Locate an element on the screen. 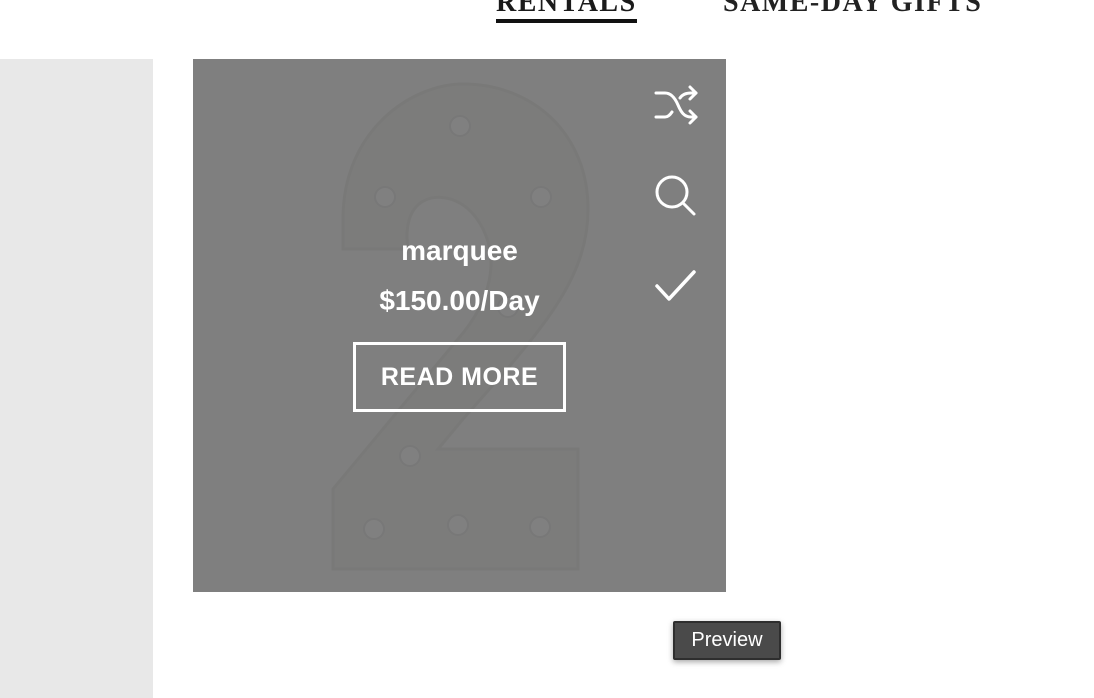 The width and height of the screenshot is (1094, 698). sidebar-panel is located at coordinates (76, 378).